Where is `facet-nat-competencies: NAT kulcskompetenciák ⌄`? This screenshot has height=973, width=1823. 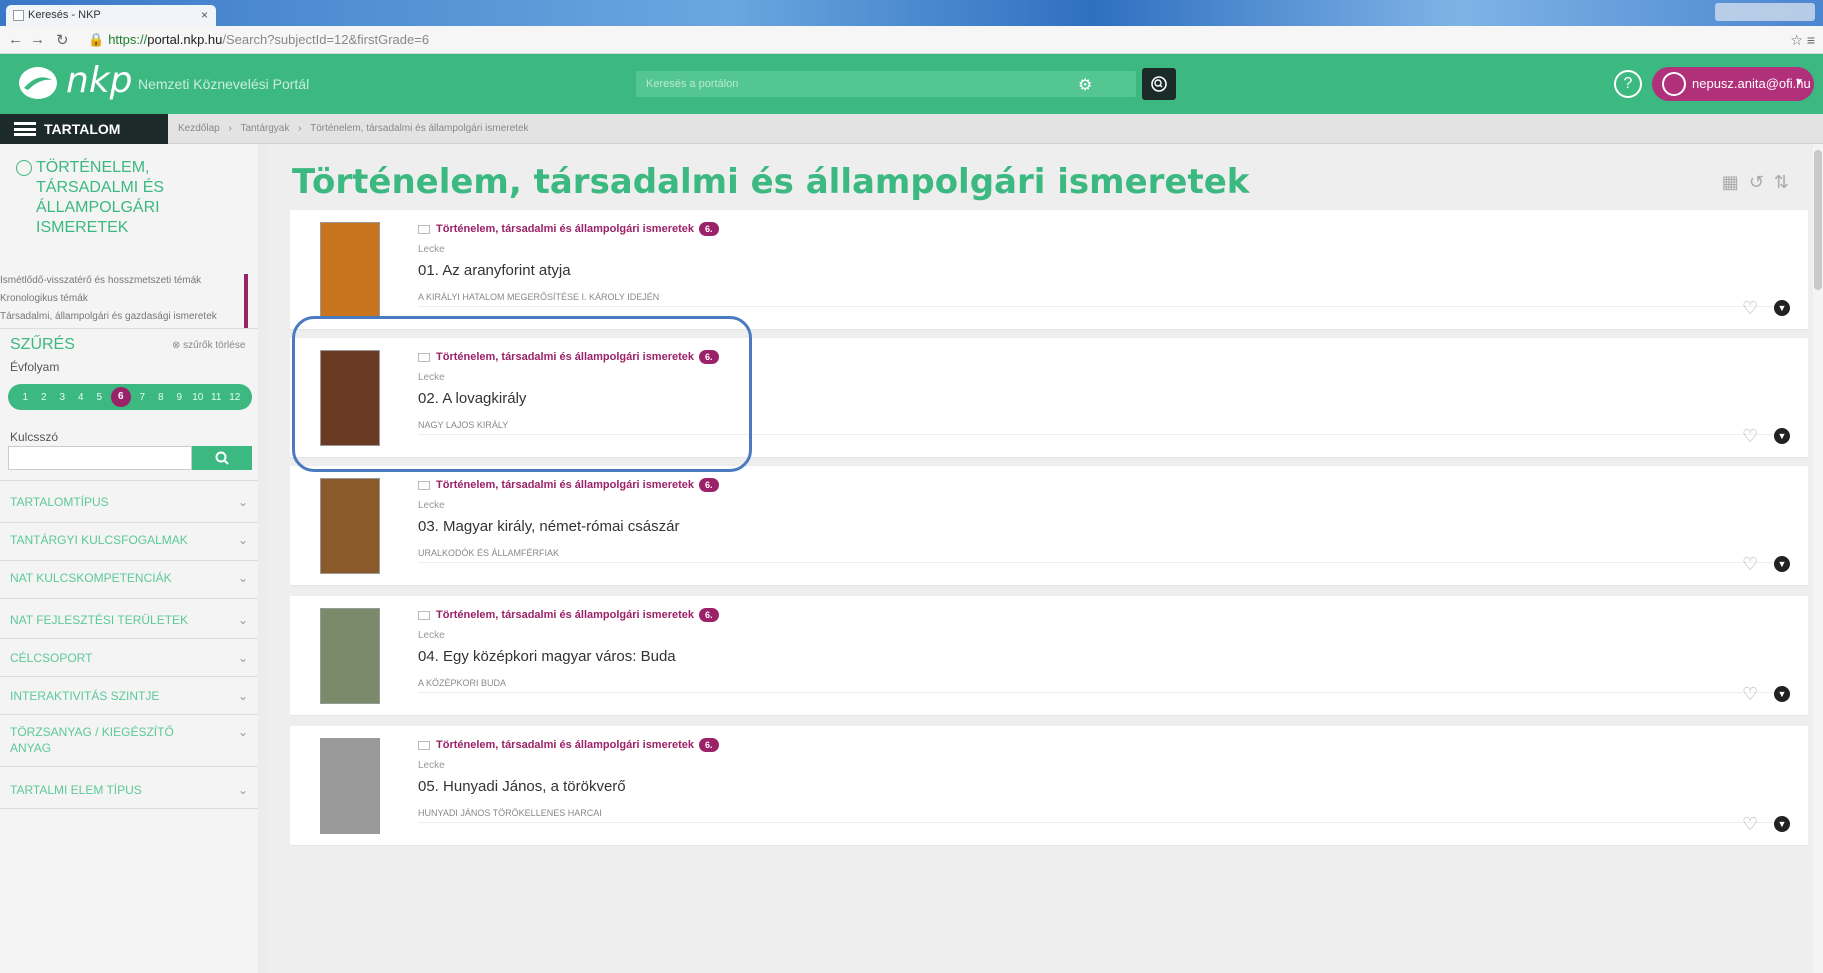
facet-nat-competencies: NAT kulcskompetenciák ⌄ is located at coordinates (129, 578).